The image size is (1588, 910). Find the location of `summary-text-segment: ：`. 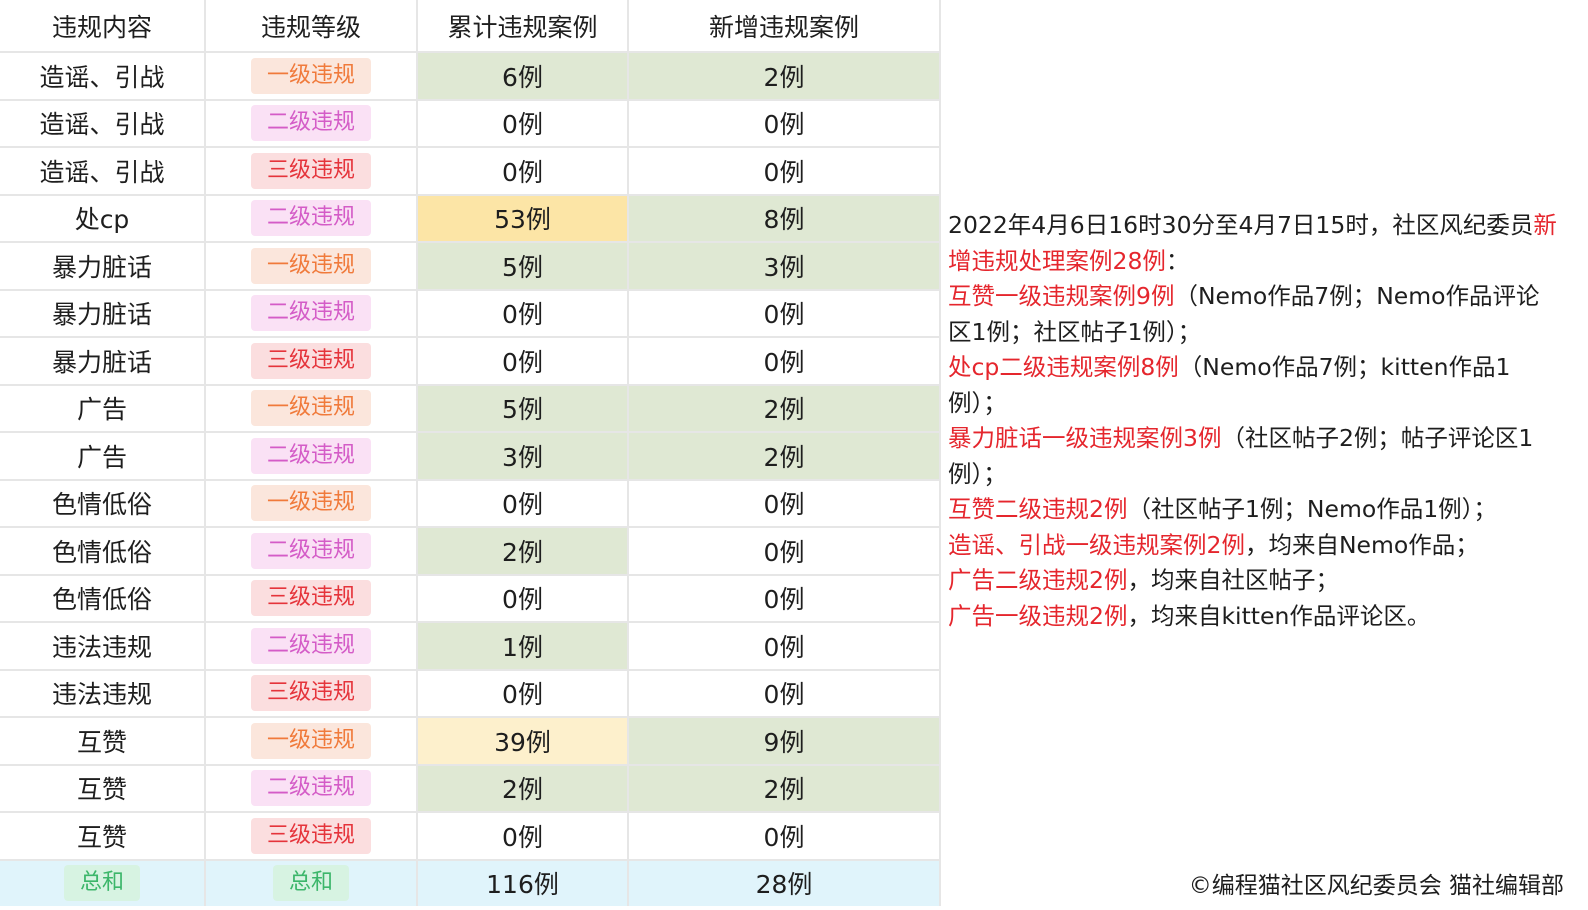

summary-text-segment: ： is located at coordinates (1177, 260).